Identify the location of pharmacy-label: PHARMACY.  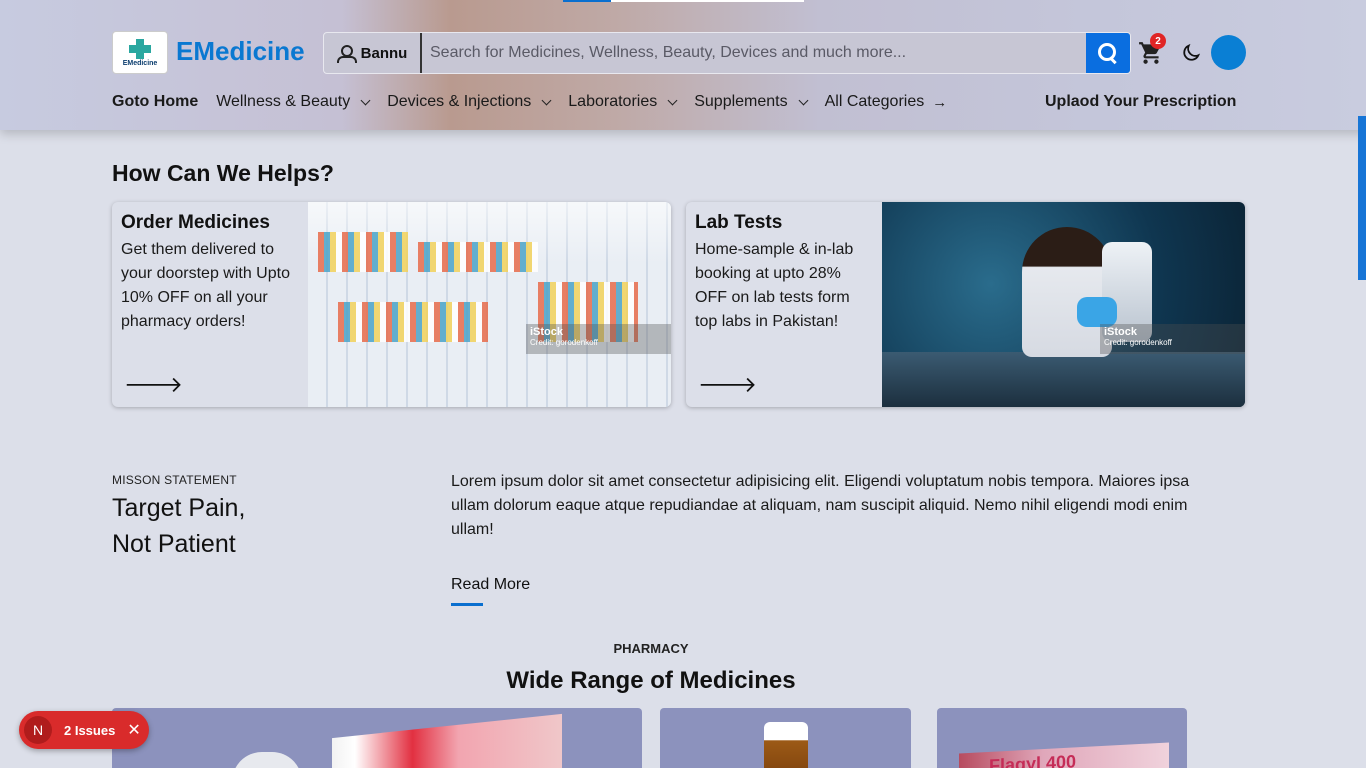
(651, 648).